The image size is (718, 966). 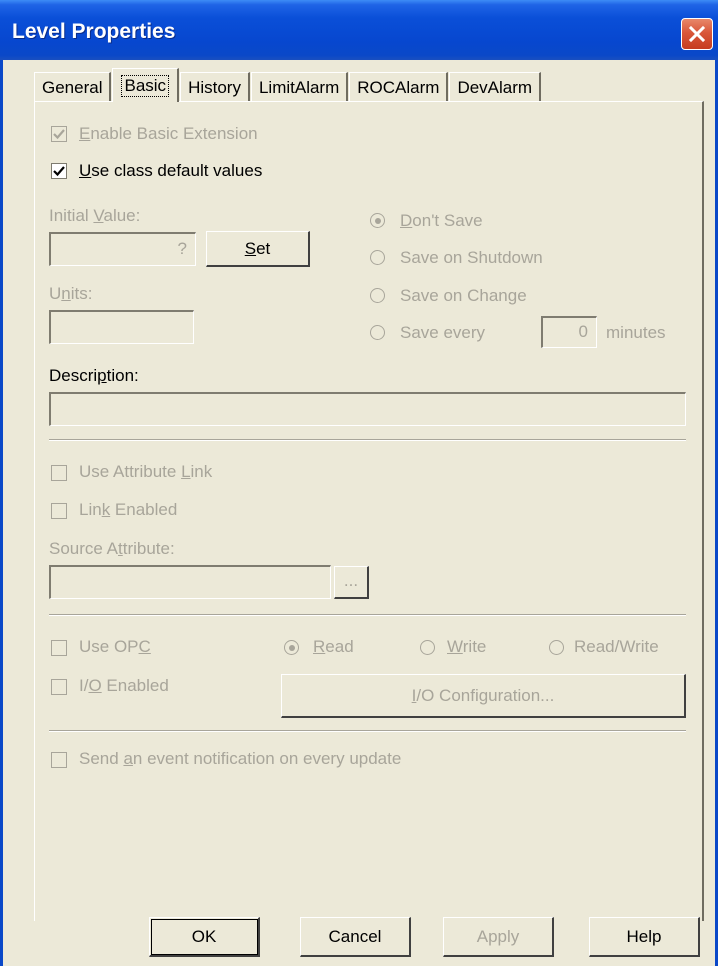 I want to click on save-every-minutes-field: 0, so click(x=569, y=332).